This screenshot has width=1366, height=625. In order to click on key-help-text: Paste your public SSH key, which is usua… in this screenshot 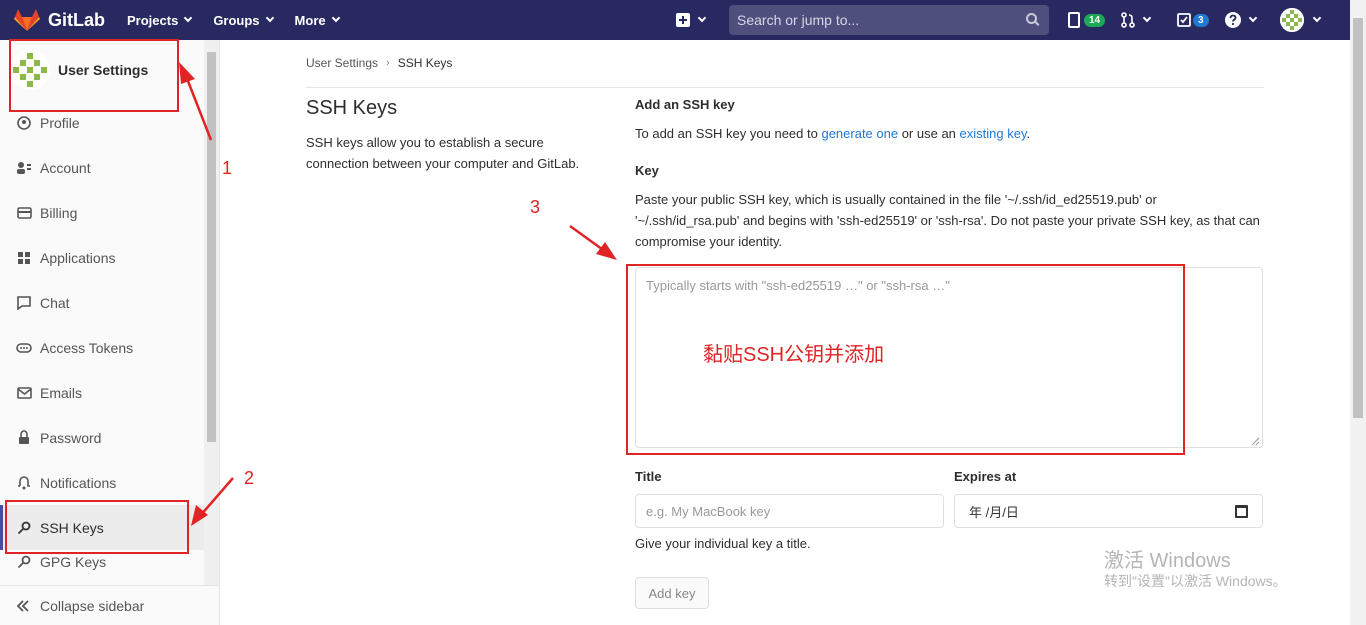, I will do `click(947, 220)`.